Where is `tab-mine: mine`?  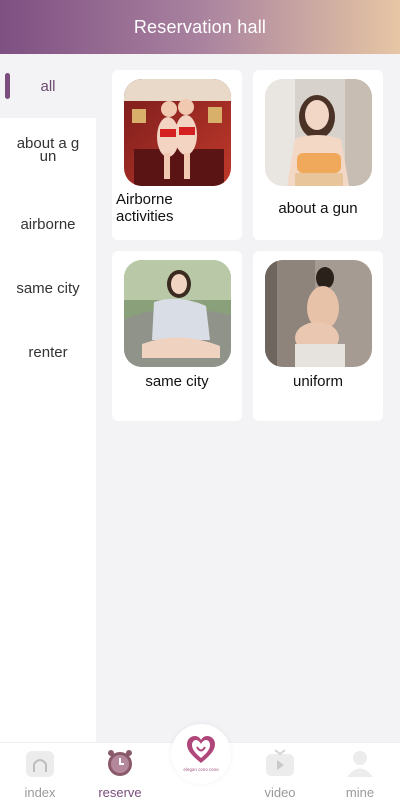
tab-mine: mine is located at coordinates (360, 773).